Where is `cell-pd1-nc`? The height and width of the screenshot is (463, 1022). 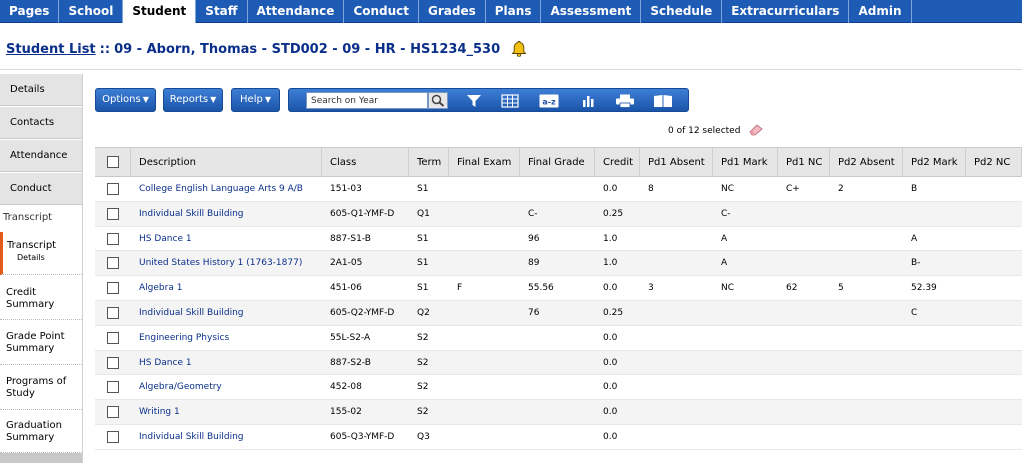
cell-pd1-nc is located at coordinates (804, 313).